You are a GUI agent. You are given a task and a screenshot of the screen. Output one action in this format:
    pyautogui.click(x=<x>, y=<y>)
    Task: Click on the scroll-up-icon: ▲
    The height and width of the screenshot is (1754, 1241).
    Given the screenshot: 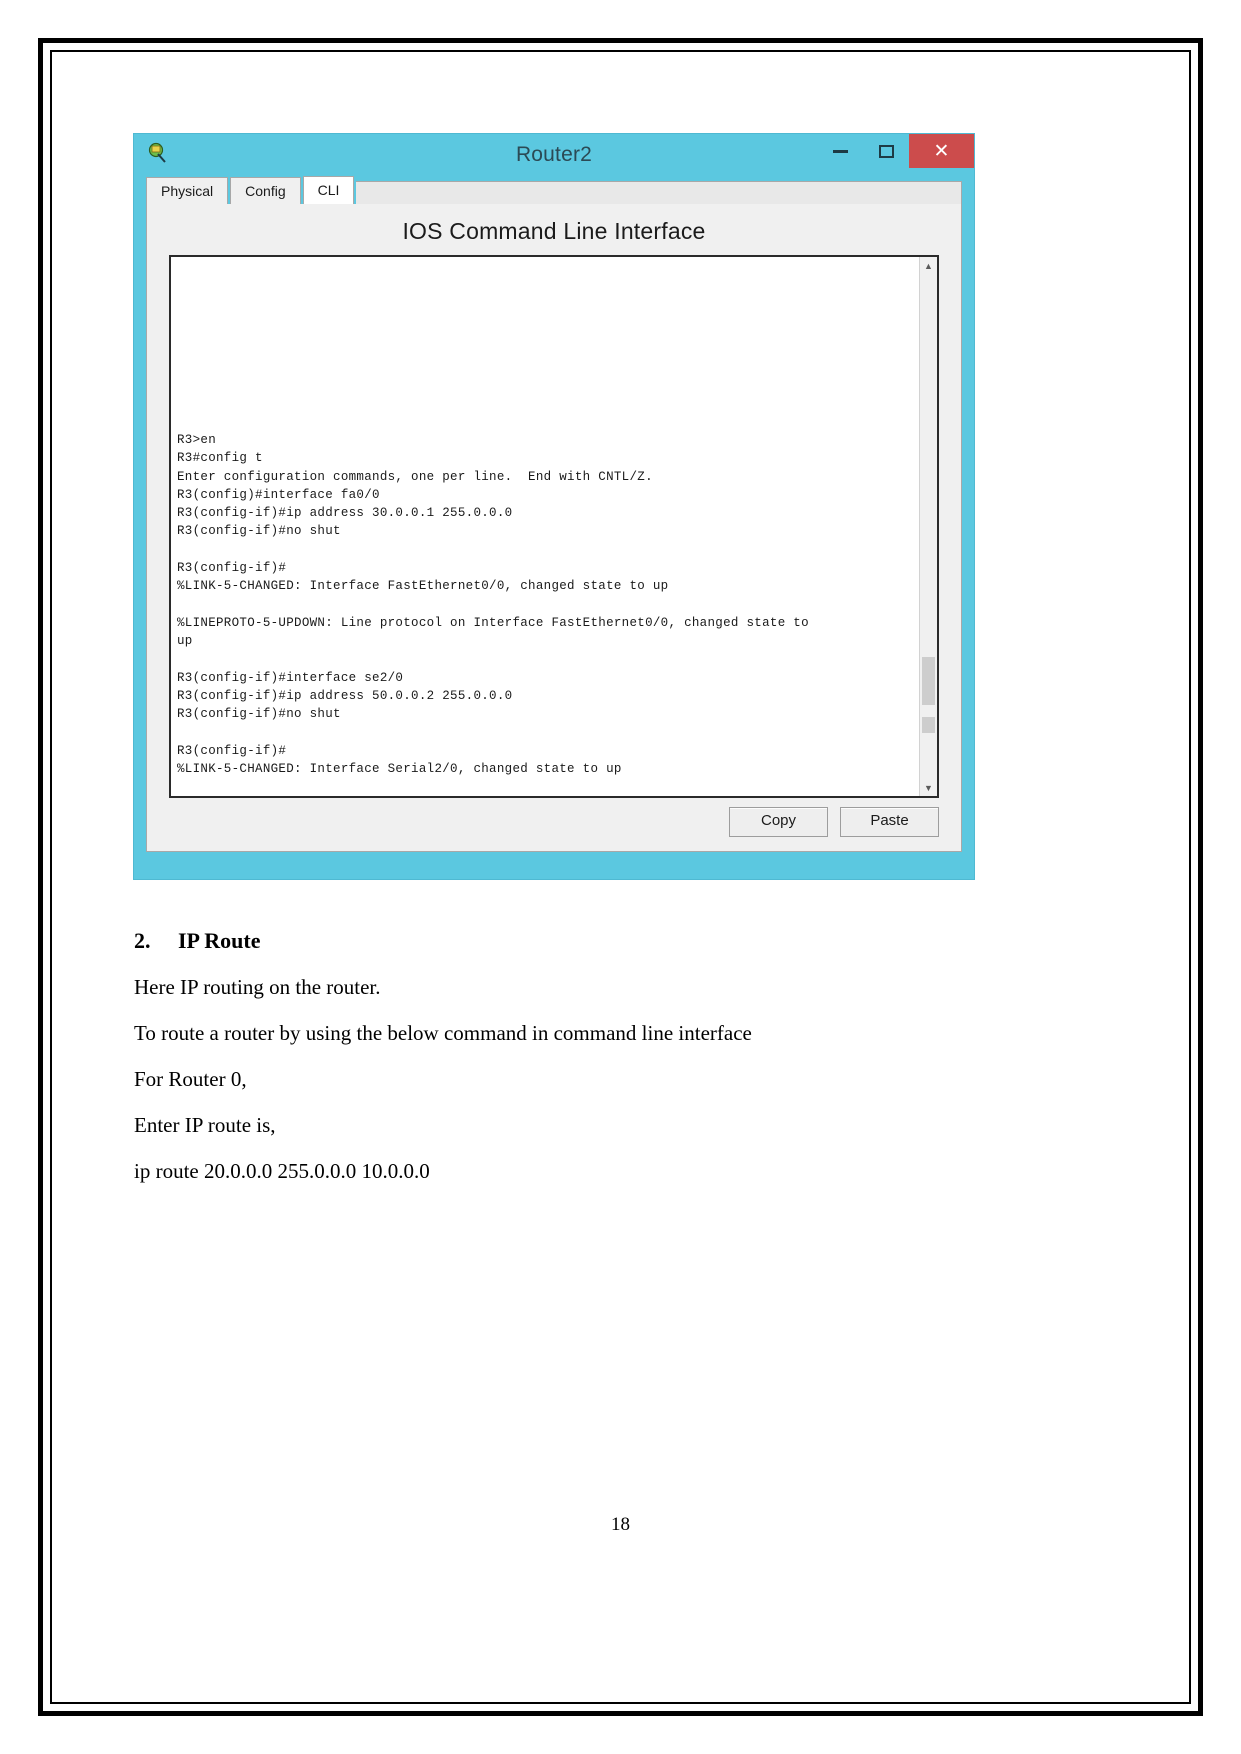 What is the action you would take?
    pyautogui.click(x=928, y=265)
    